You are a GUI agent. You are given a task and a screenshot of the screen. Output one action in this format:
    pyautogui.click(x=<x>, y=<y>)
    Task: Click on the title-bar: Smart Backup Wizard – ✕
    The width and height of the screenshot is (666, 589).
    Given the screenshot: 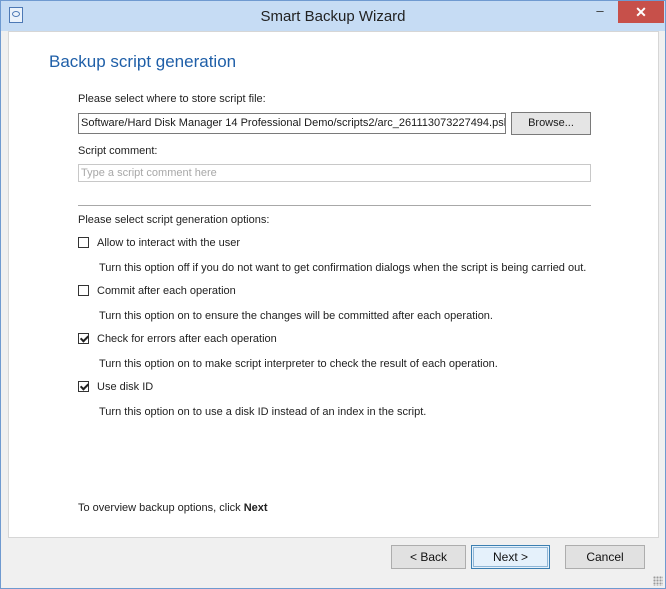 What is the action you would take?
    pyautogui.click(x=333, y=16)
    